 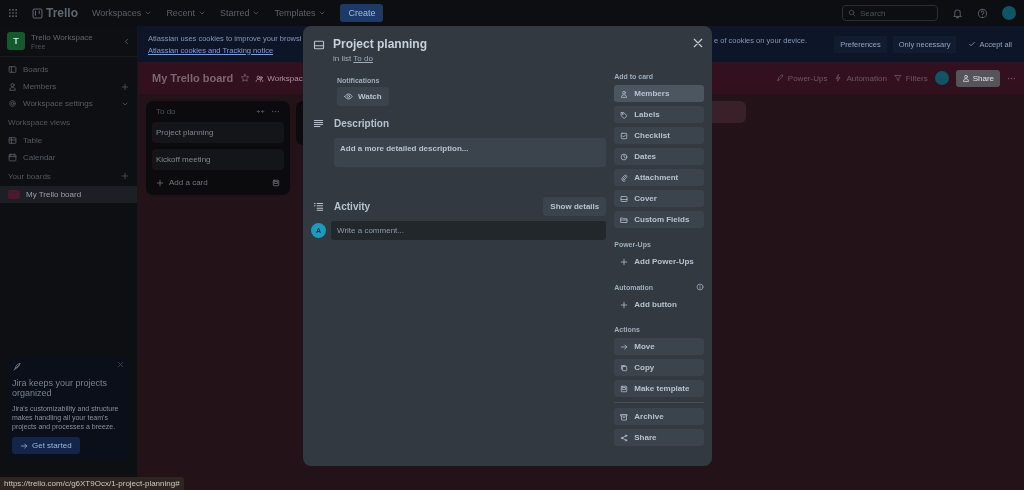 I want to click on board-icon, so click(x=12, y=69).